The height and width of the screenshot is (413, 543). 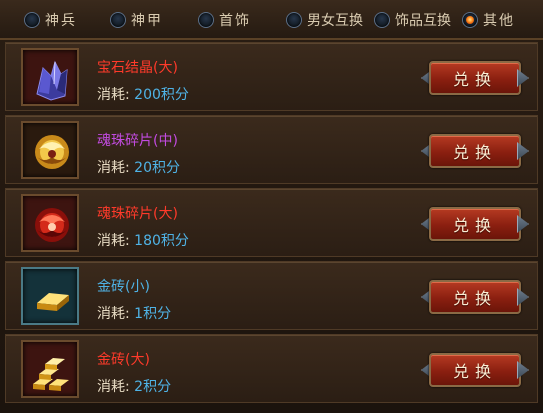 What do you see at coordinates (51, 374) in the screenshot?
I see `gold-bars-stack-icon` at bounding box center [51, 374].